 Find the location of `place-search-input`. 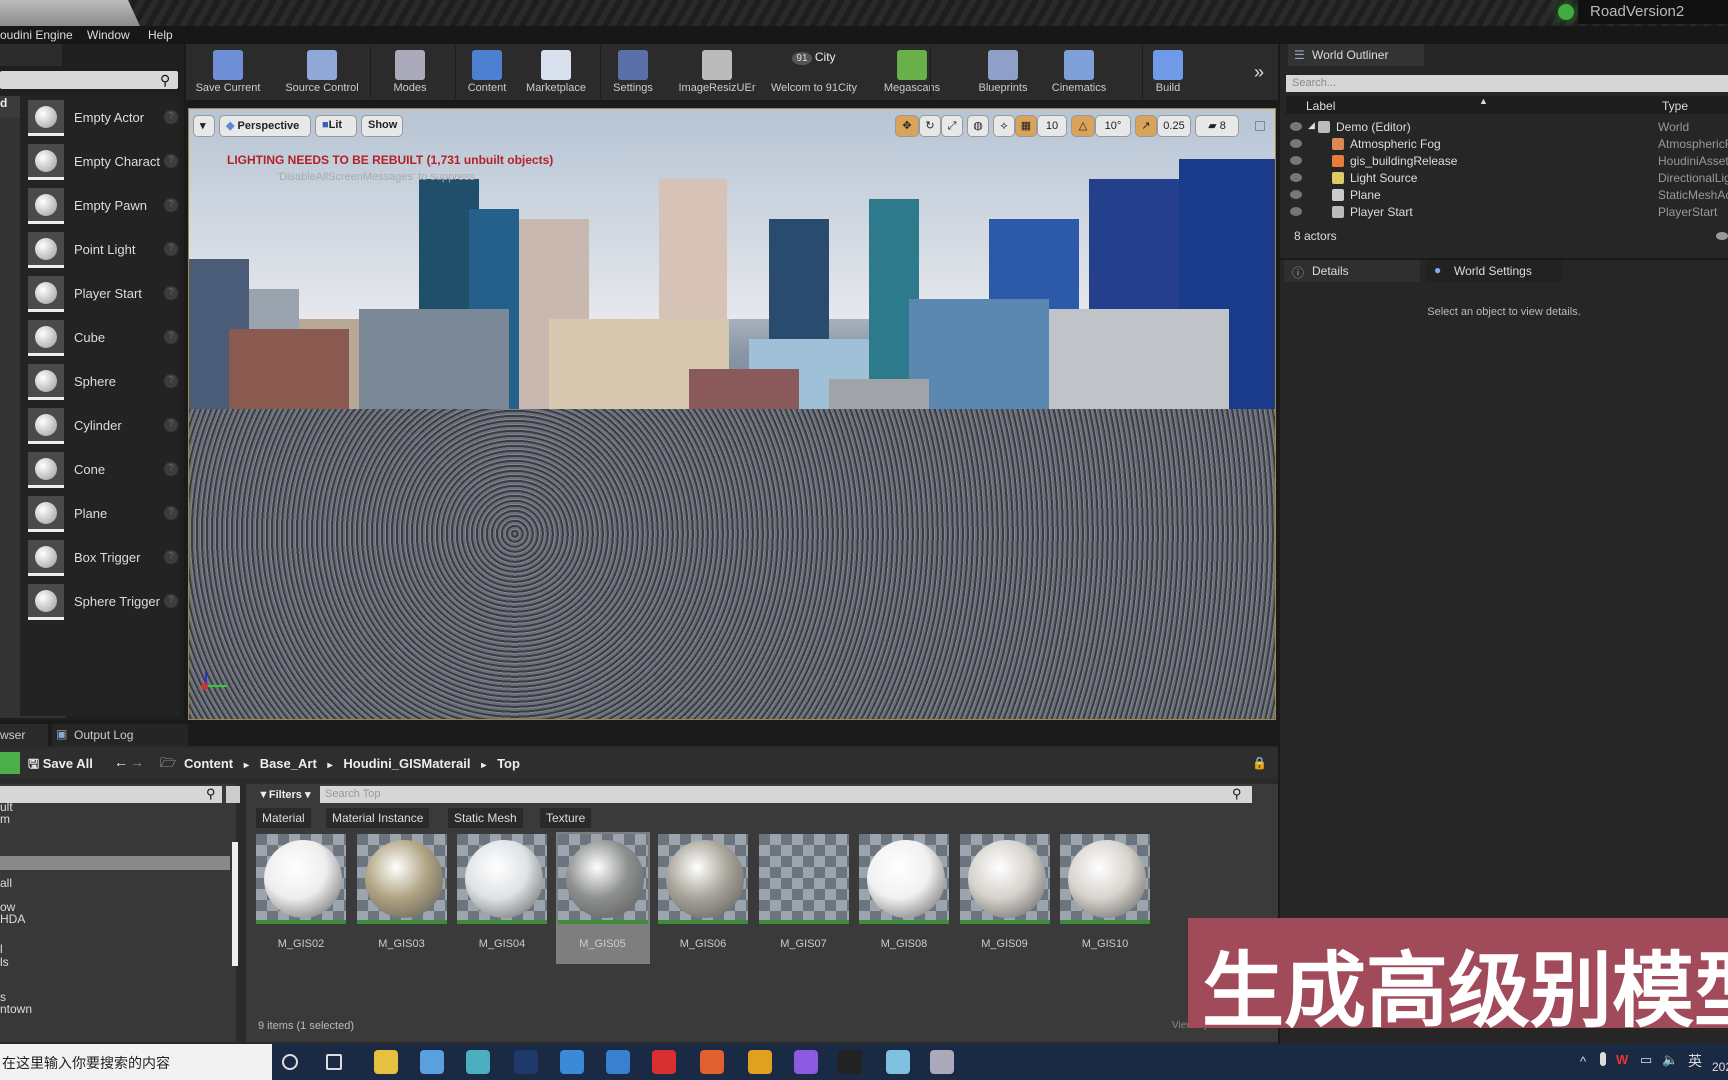

place-search-input is located at coordinates (89, 80).